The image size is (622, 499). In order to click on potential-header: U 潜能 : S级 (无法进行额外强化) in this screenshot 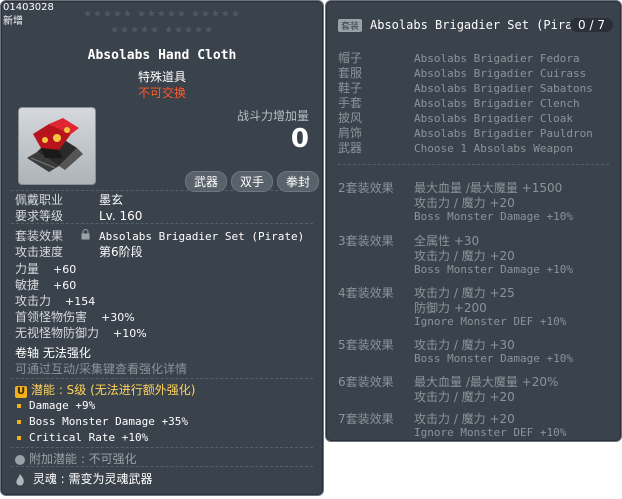, I will do `click(105, 389)`.